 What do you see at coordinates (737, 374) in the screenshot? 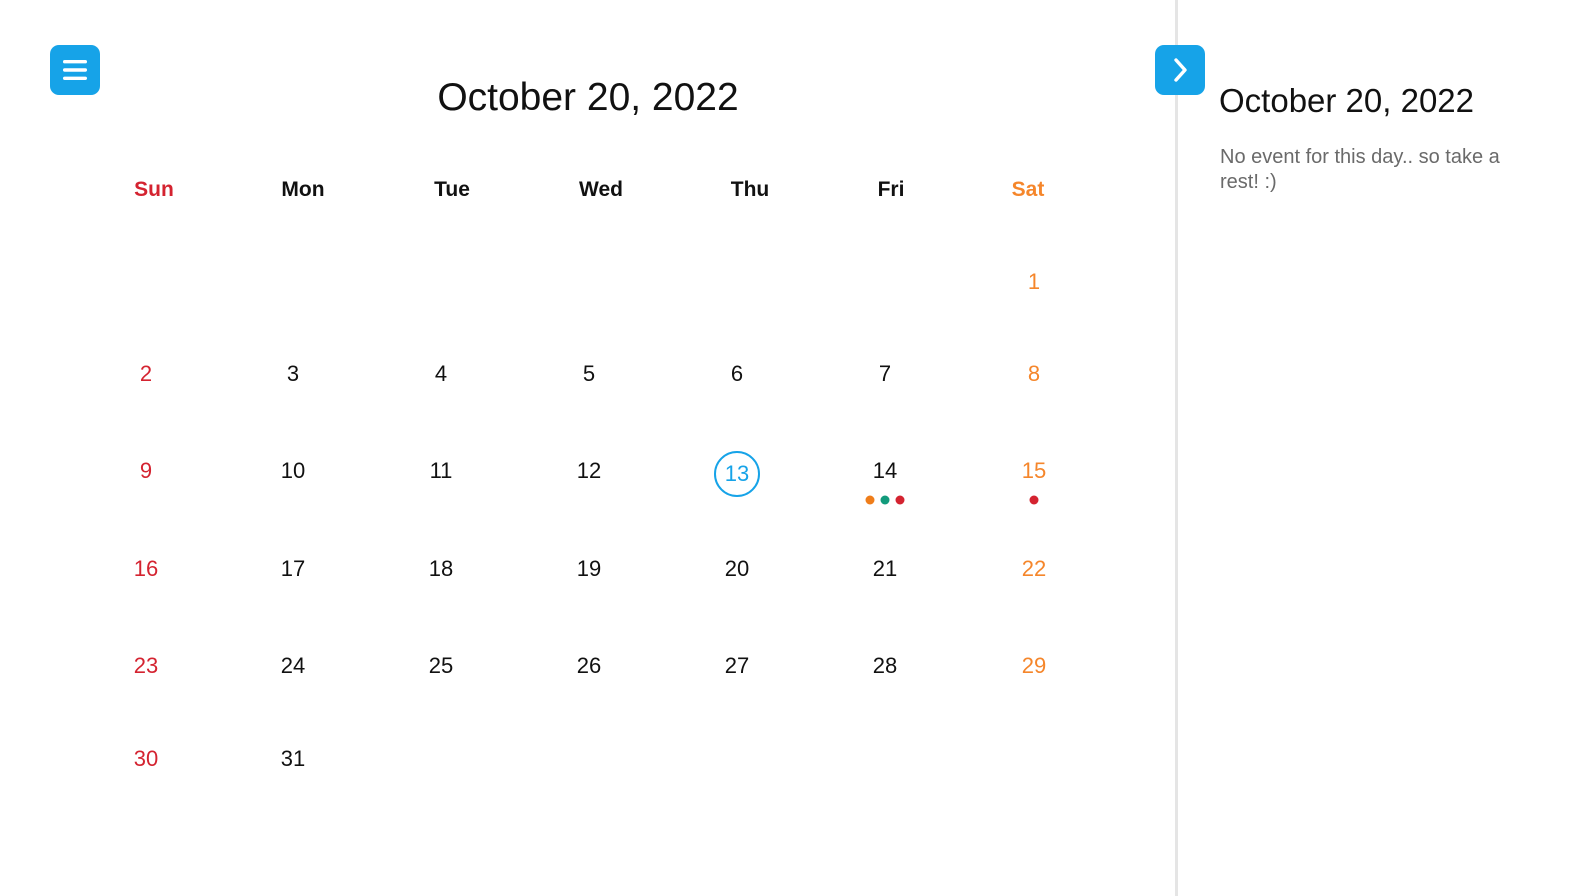
I see `day-cell-6: 6` at bounding box center [737, 374].